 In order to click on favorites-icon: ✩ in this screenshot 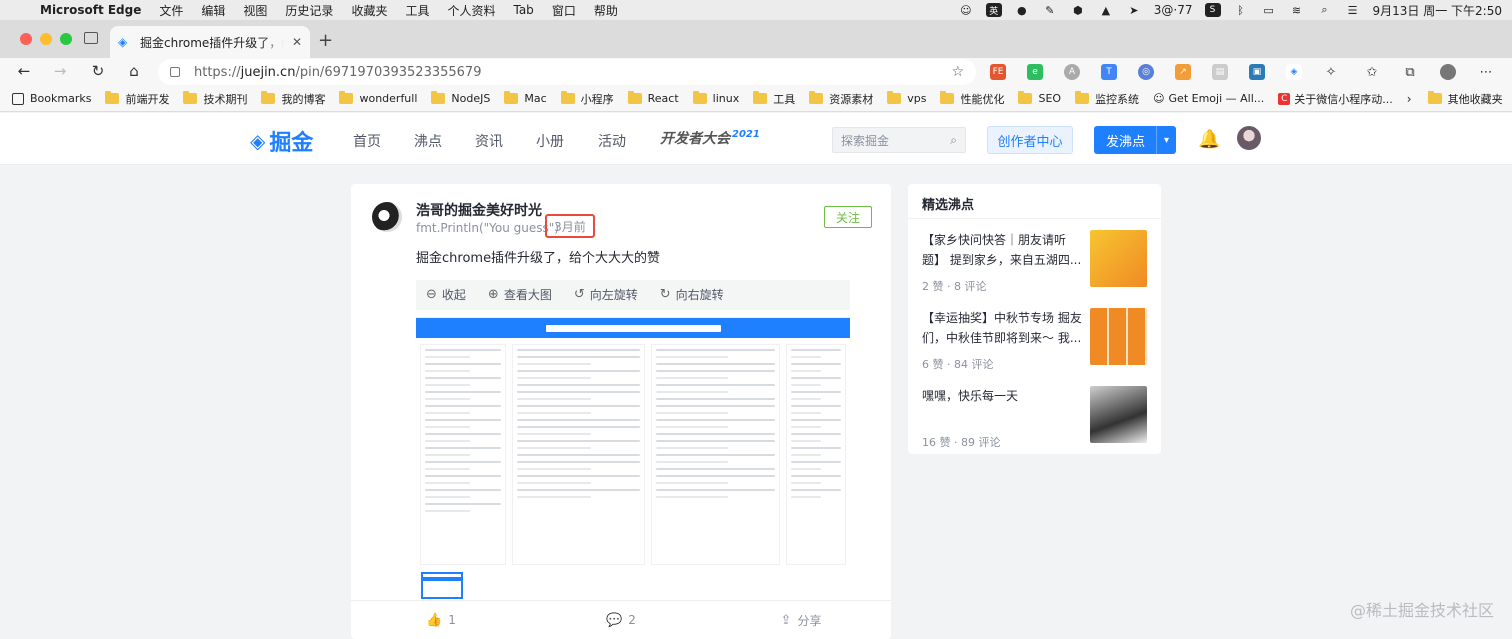, I will do `click(1372, 72)`.